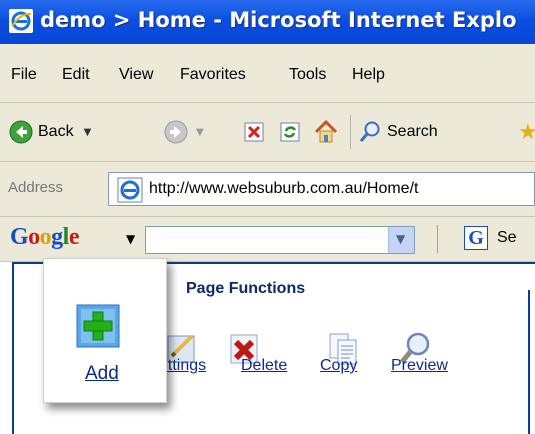 This screenshot has width=535, height=434. Describe the element at coordinates (45, 237) in the screenshot. I see `google-logo: Google` at that location.